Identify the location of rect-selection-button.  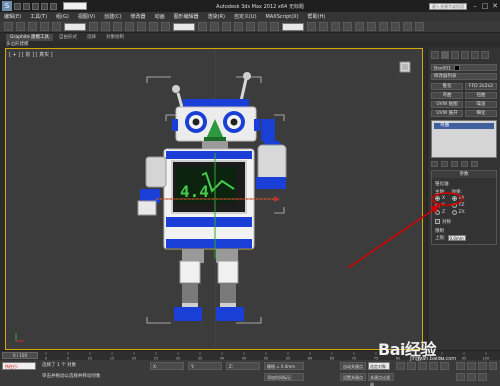
(117, 26).